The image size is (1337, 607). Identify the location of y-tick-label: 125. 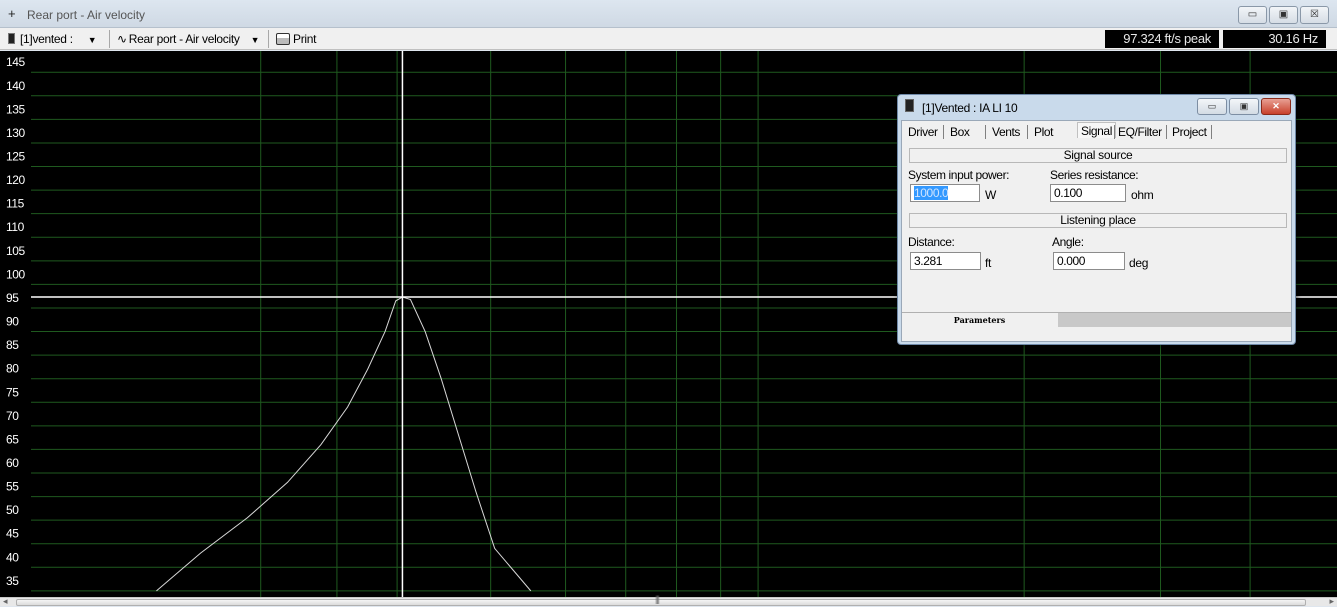
(16, 157).